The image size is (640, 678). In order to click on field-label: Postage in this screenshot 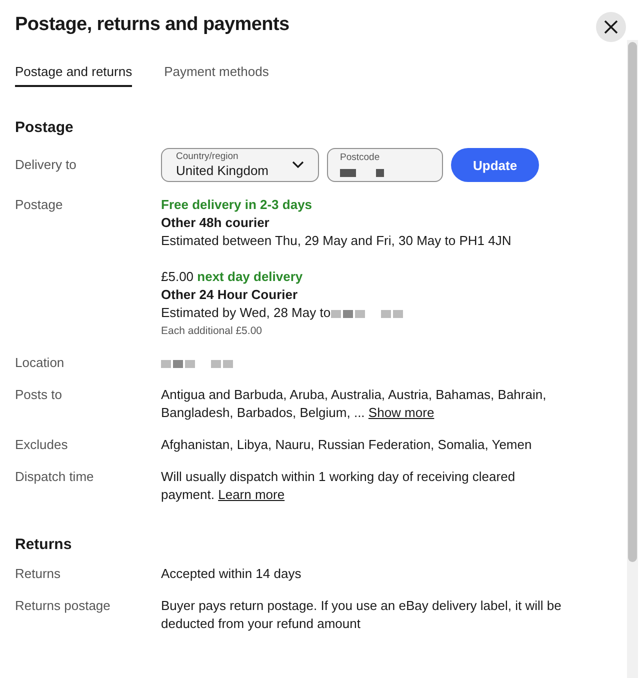, I will do `click(39, 205)`.